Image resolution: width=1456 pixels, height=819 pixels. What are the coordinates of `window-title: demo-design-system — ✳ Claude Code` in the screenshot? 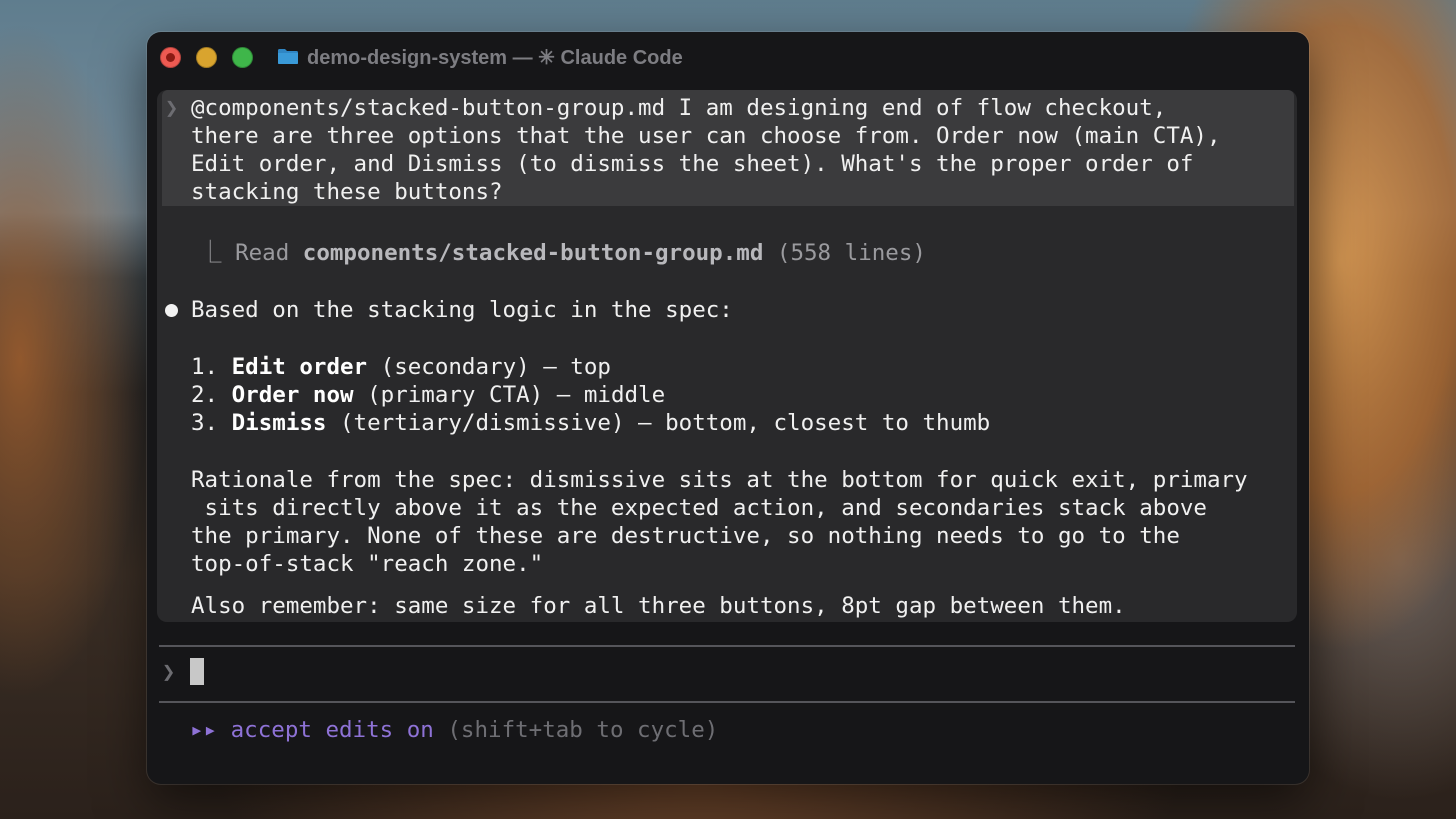 It's located at (495, 58).